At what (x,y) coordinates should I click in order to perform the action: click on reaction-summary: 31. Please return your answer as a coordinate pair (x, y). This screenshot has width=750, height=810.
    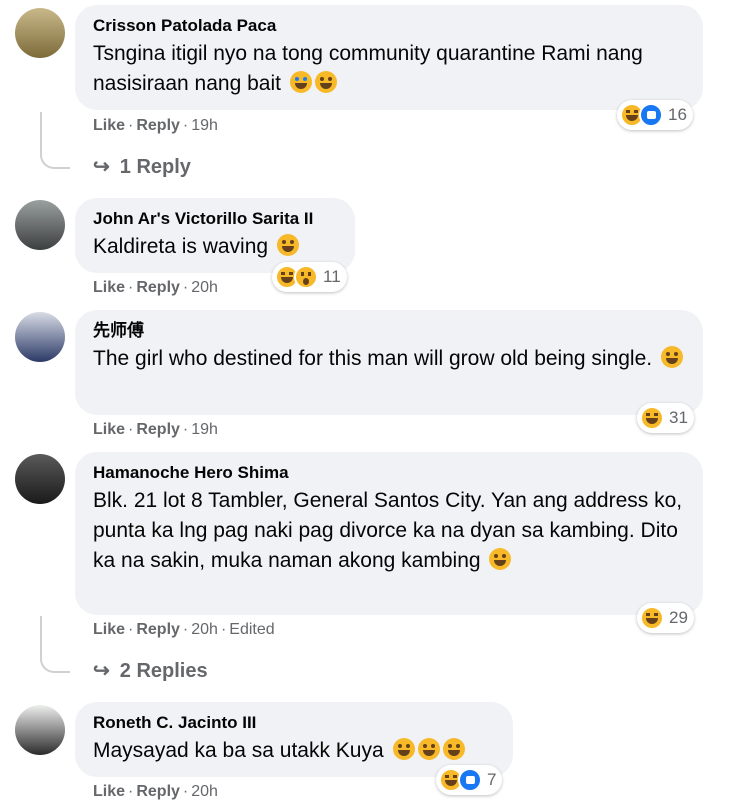
    Looking at the image, I should click on (665, 418).